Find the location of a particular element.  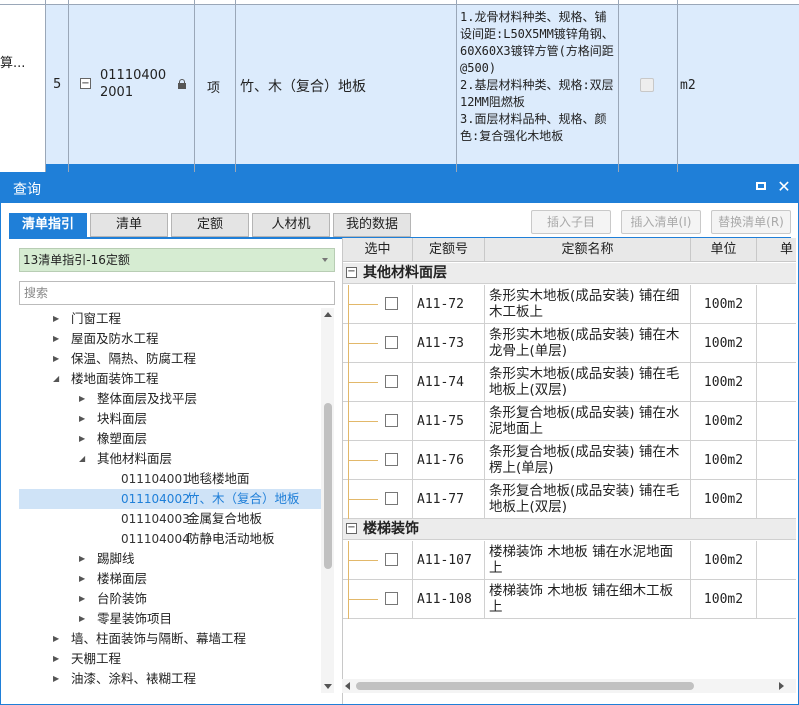

grid-section-header: − 楼梯装饰 is located at coordinates (569, 529).